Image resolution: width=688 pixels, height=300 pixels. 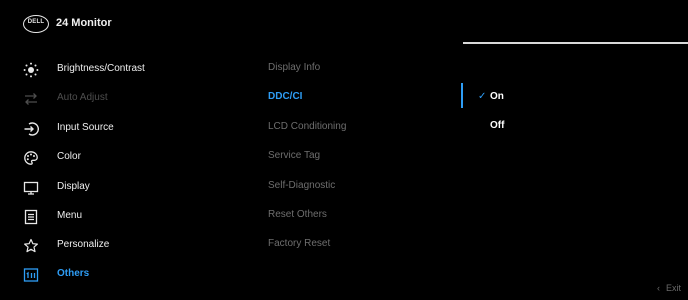 What do you see at coordinates (83, 244) in the screenshot?
I see `menu-label-personalize: Personalize` at bounding box center [83, 244].